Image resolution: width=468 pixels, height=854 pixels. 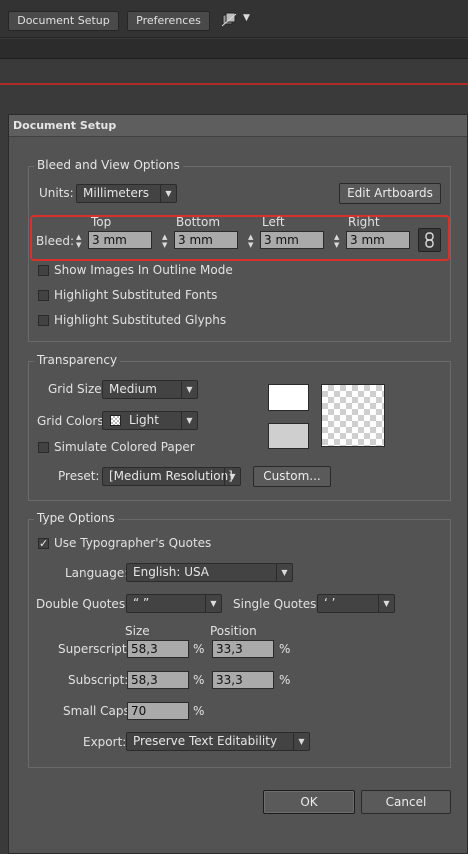 I want to click on app-toolbar: Document Setup Preferences ▼, so click(x=234, y=19).